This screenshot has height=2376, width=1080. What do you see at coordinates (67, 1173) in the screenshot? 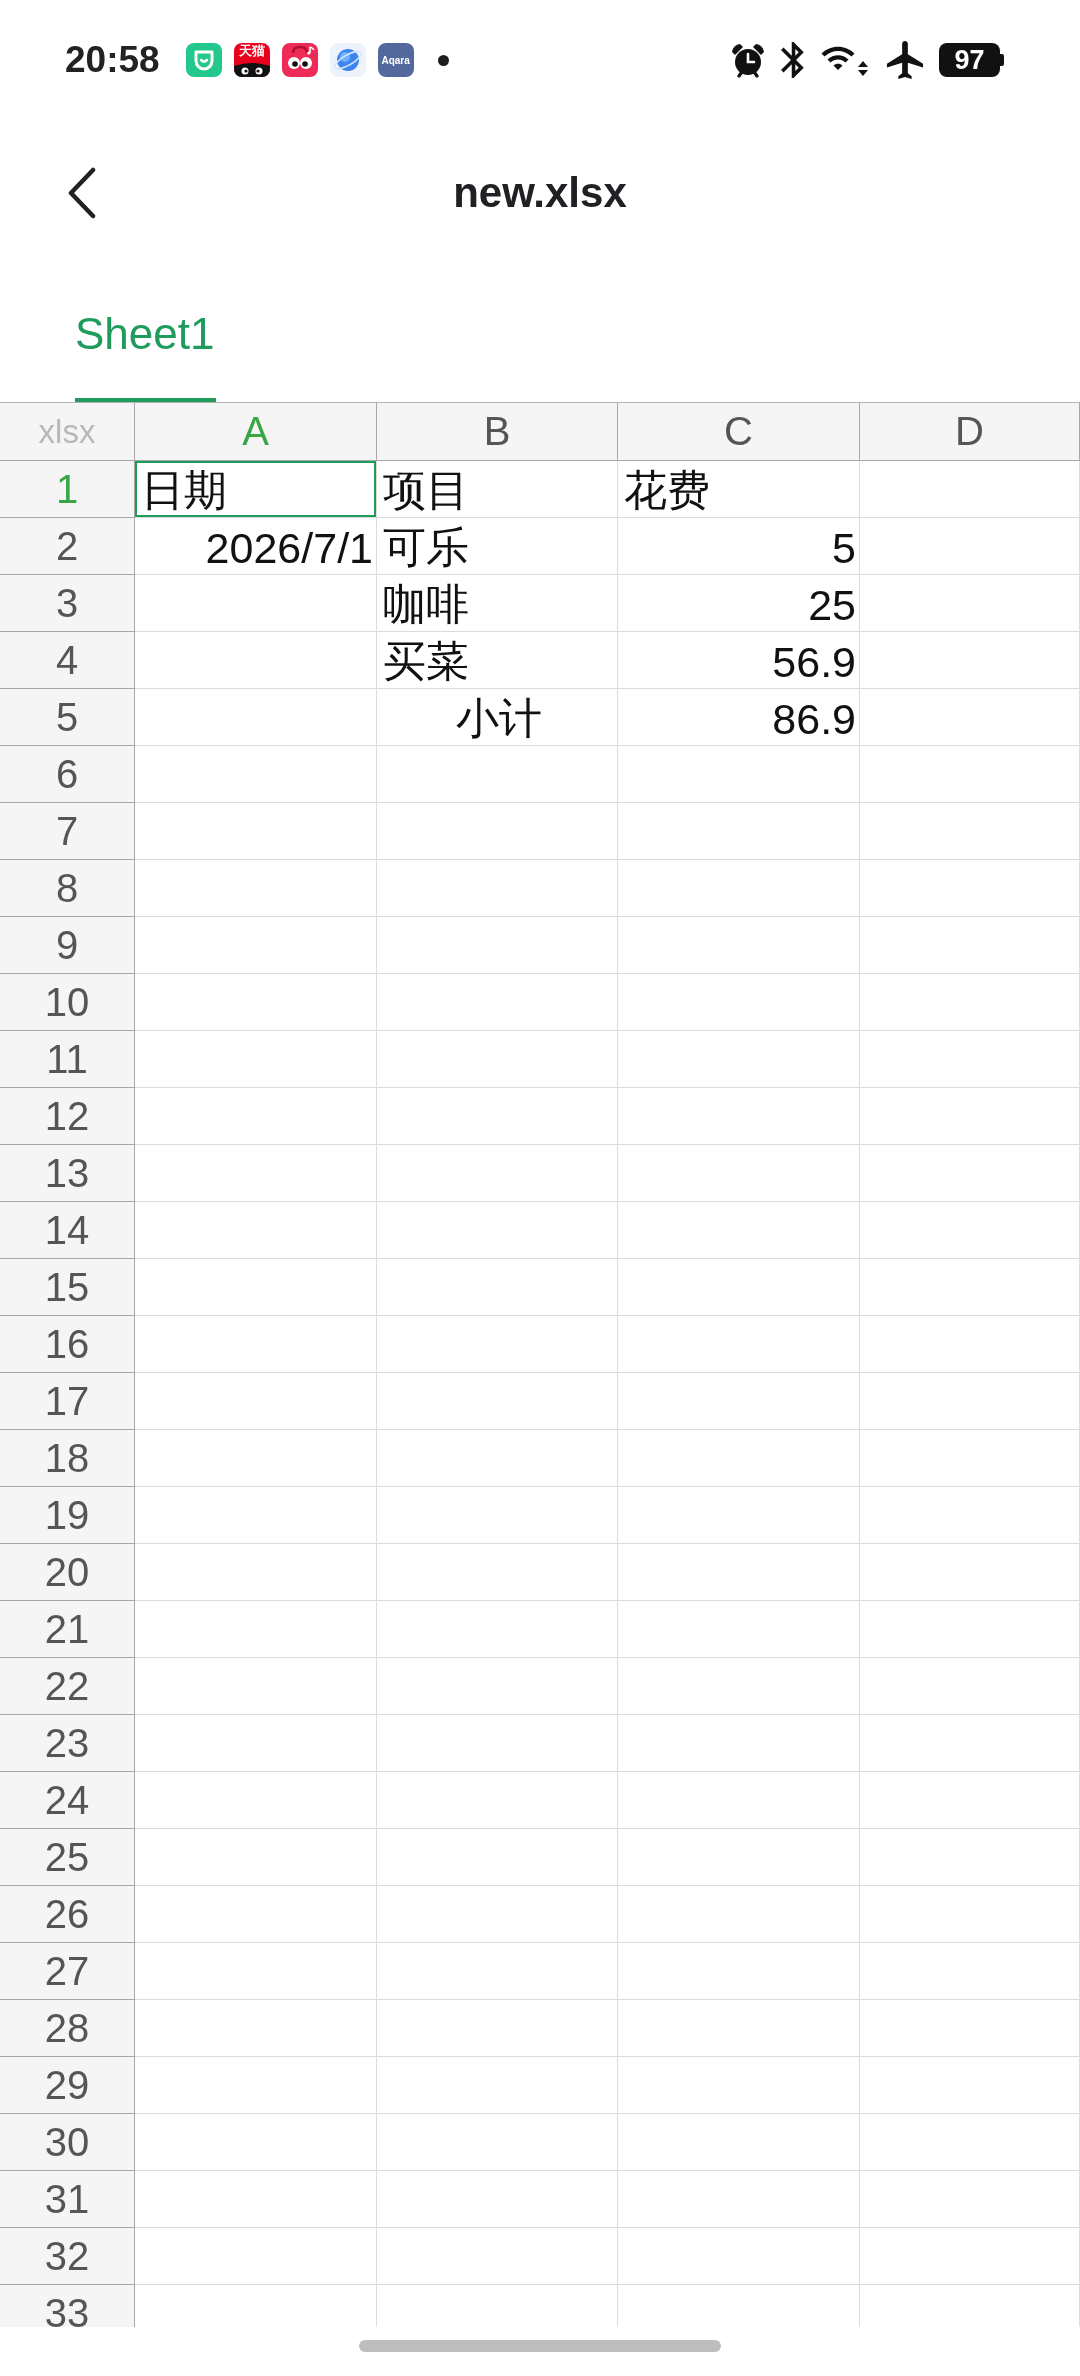
I see `row-header: 13` at bounding box center [67, 1173].